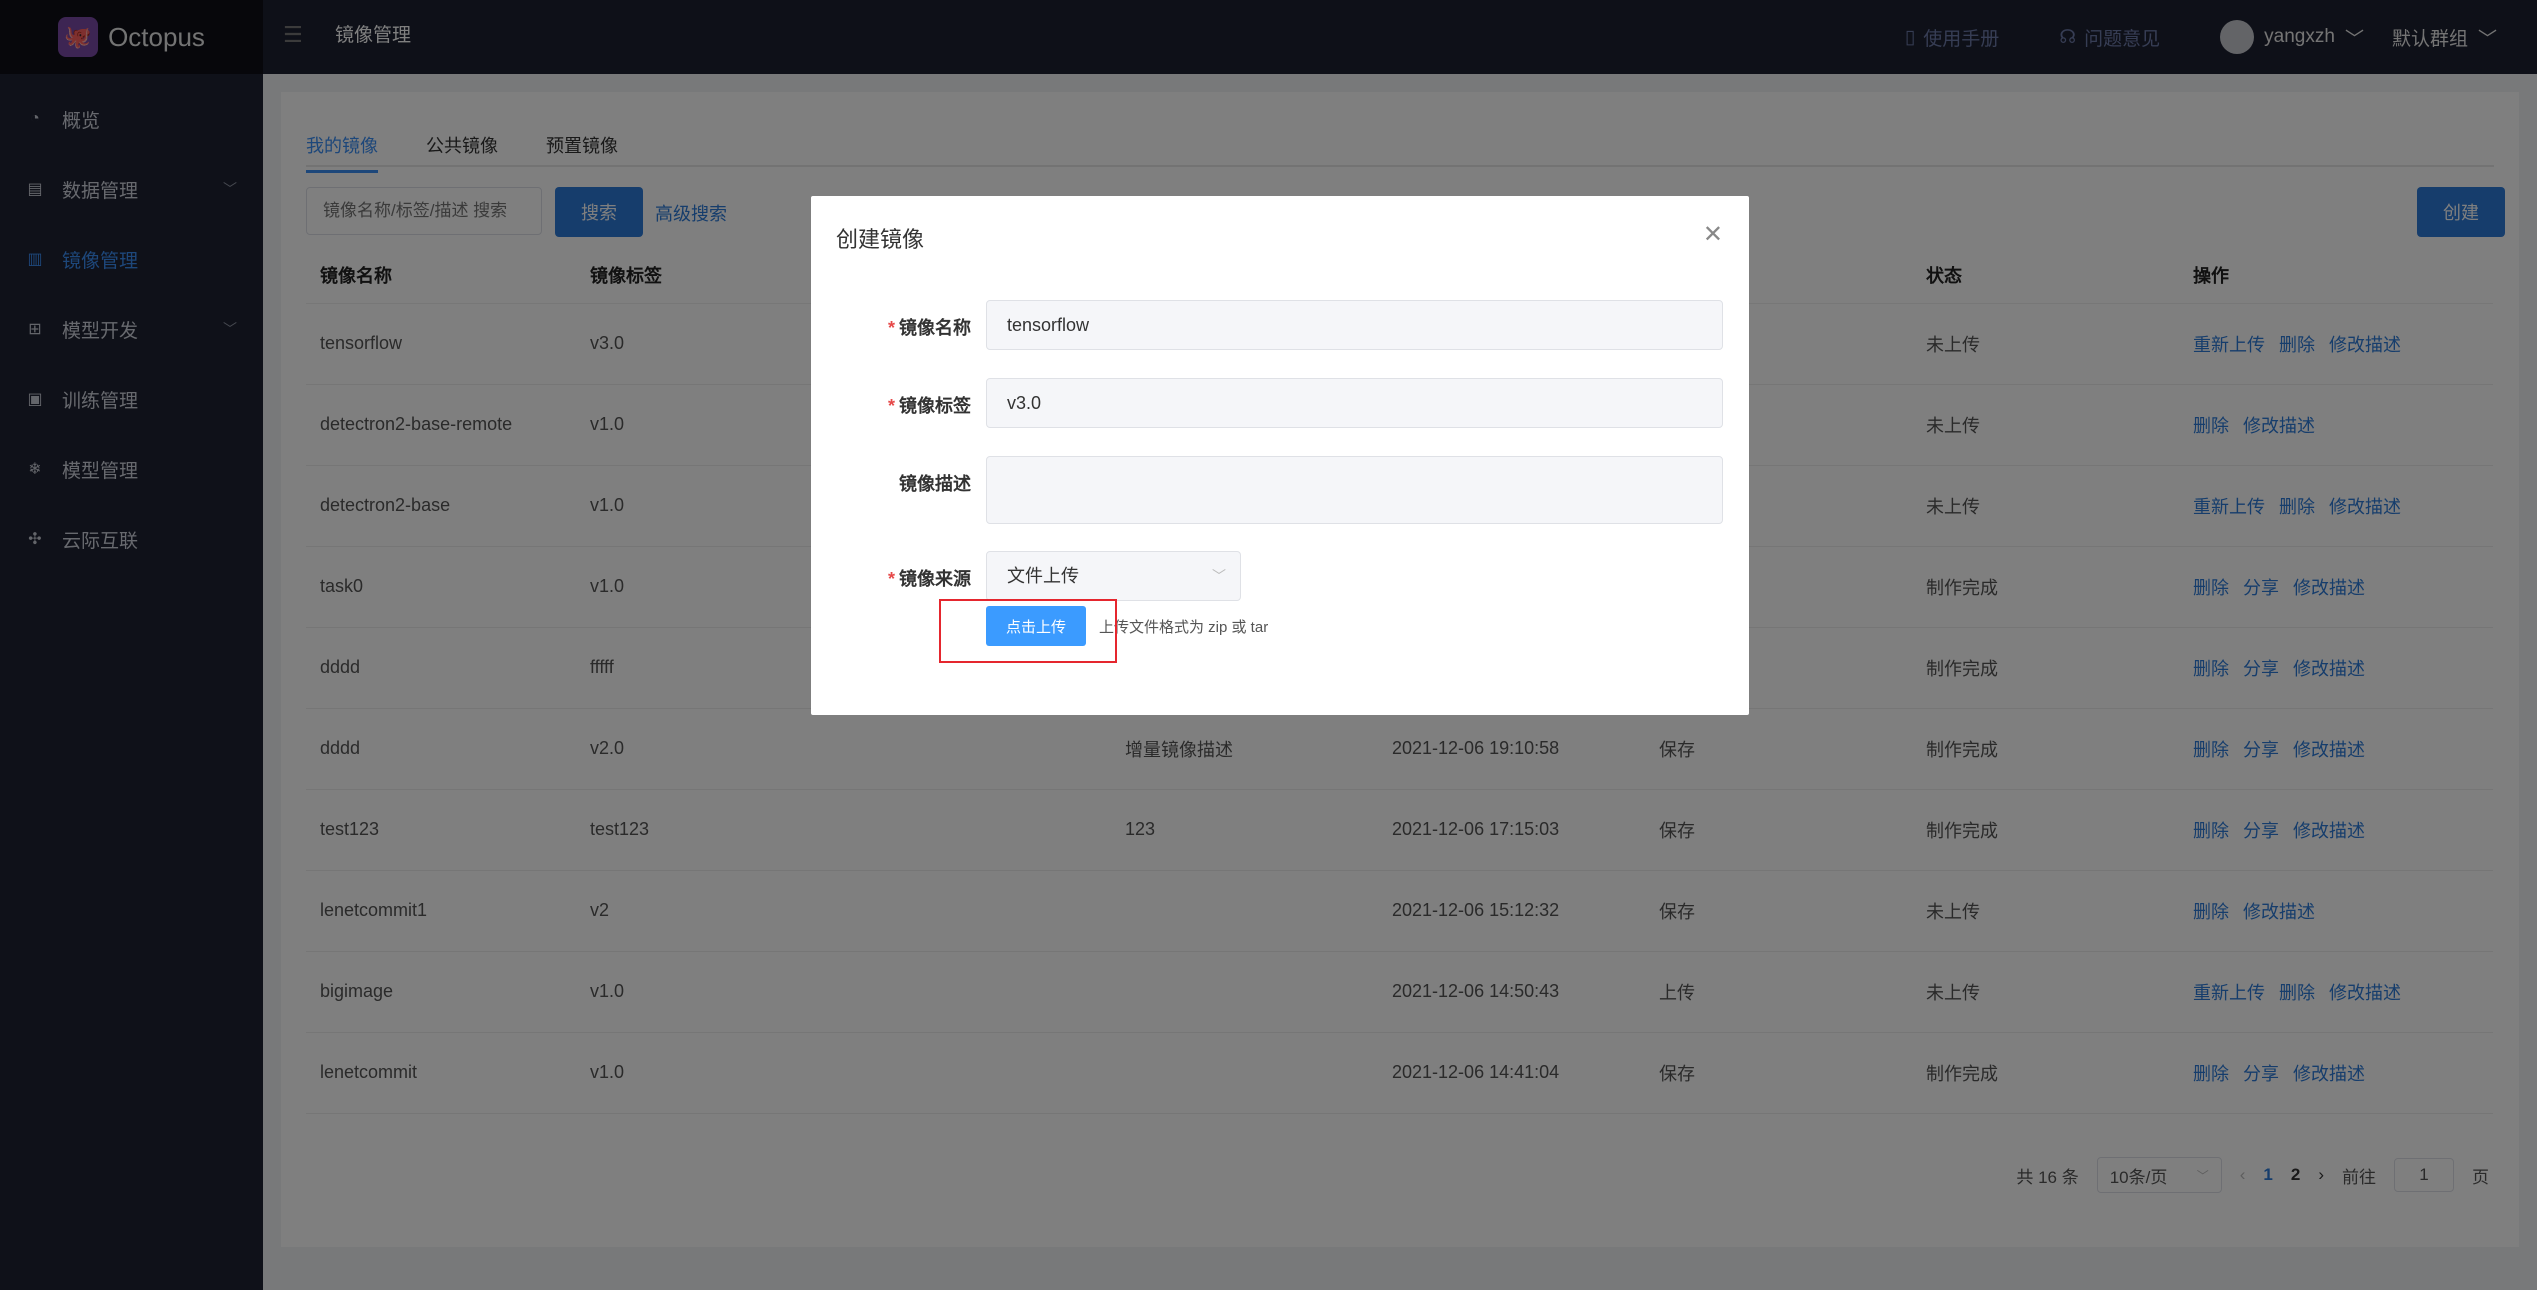 The width and height of the screenshot is (2537, 1290). I want to click on tag-row: * 镜像标签 v3.0, so click(1280, 403).